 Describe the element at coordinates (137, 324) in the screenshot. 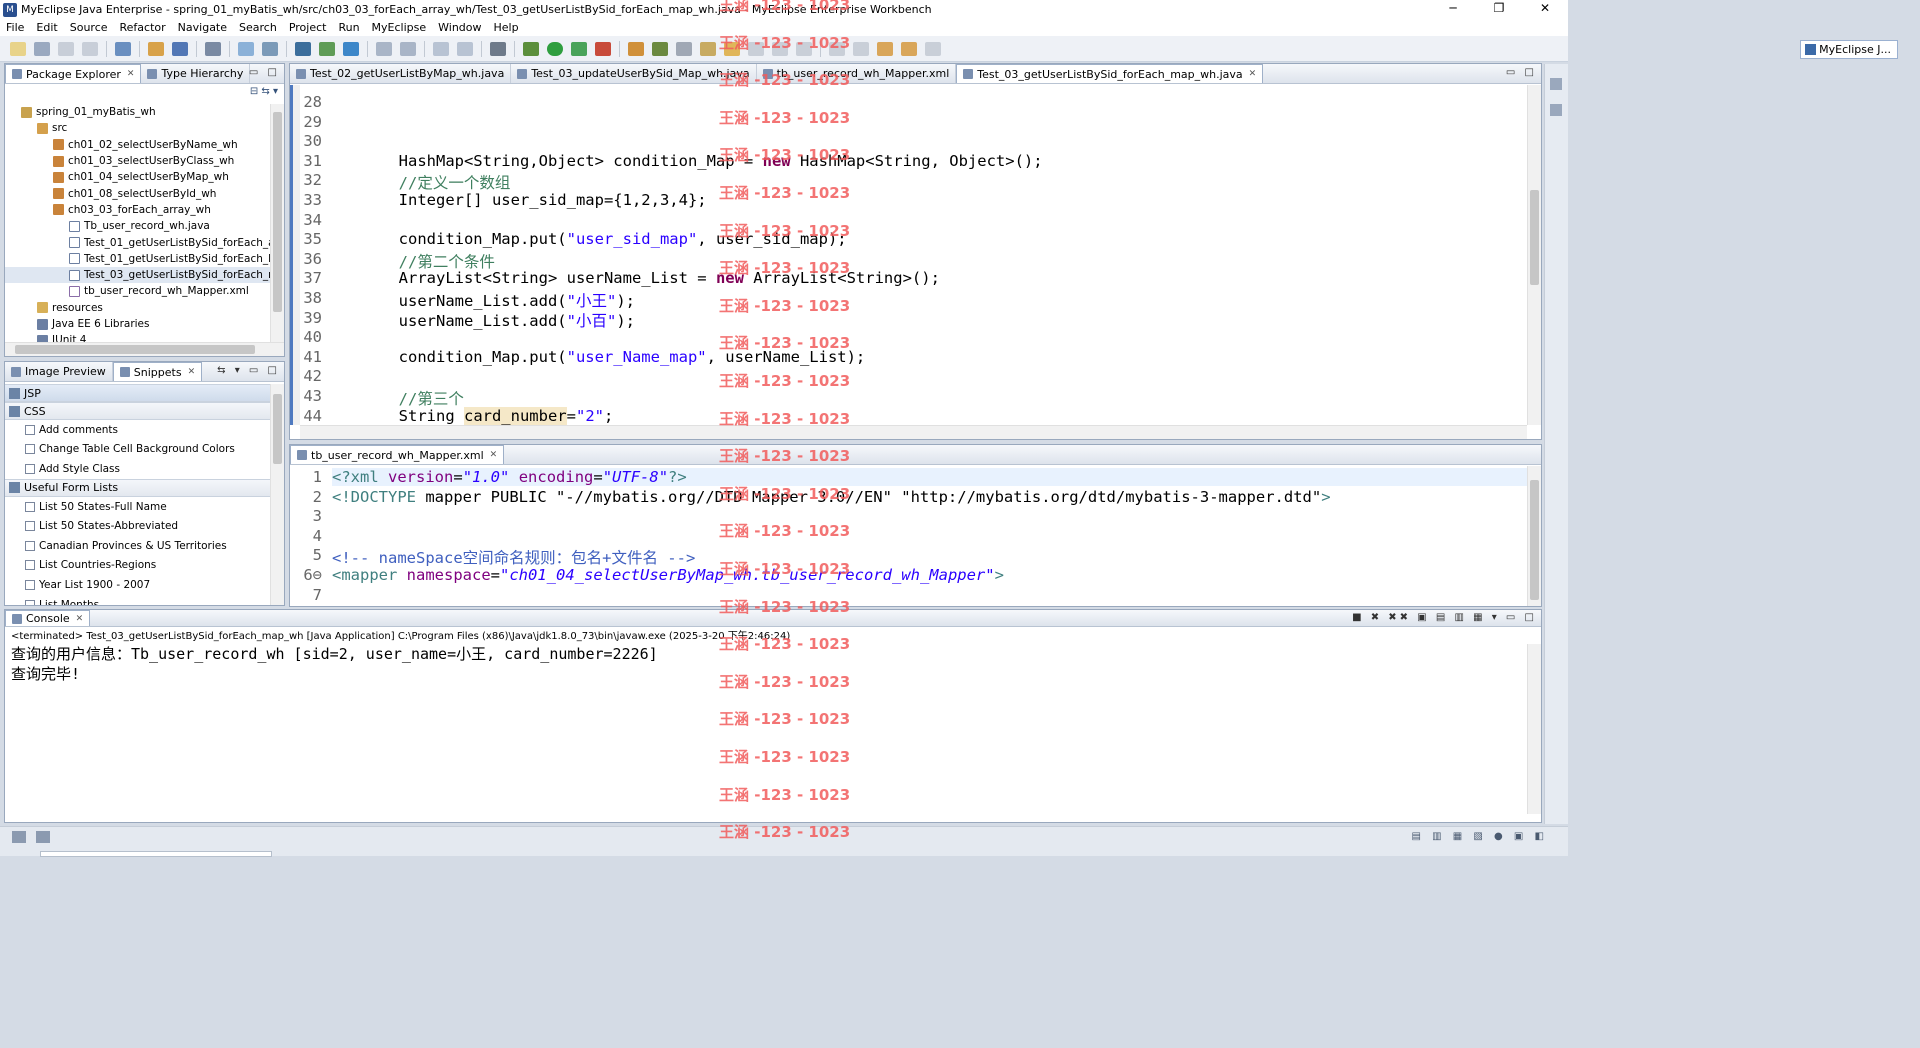

I see `tree-item: Java EE 6 Libraries` at that location.